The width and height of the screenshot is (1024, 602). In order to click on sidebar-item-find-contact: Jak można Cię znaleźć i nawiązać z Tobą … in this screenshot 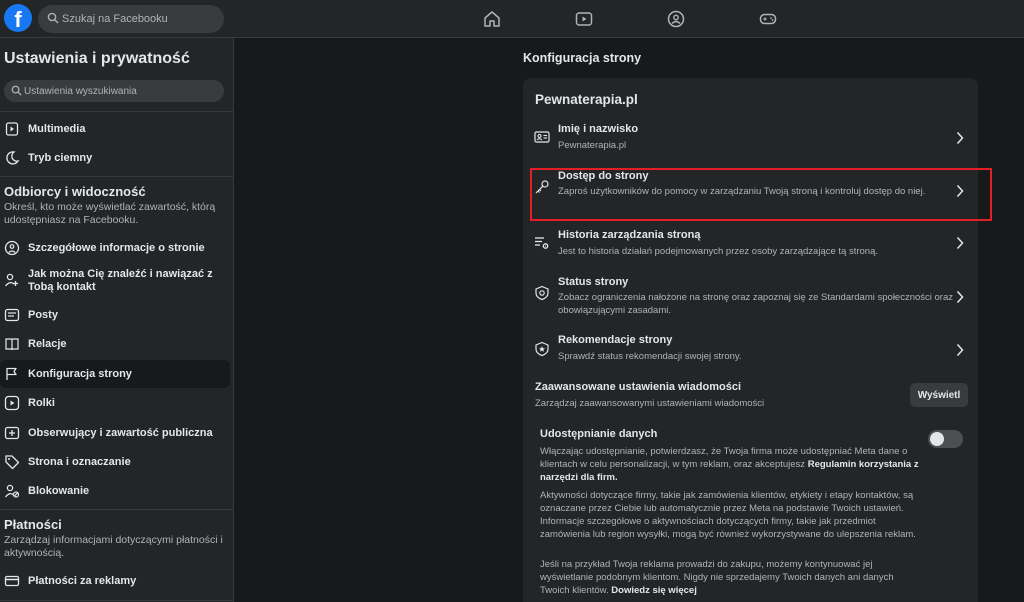, I will do `click(115, 280)`.